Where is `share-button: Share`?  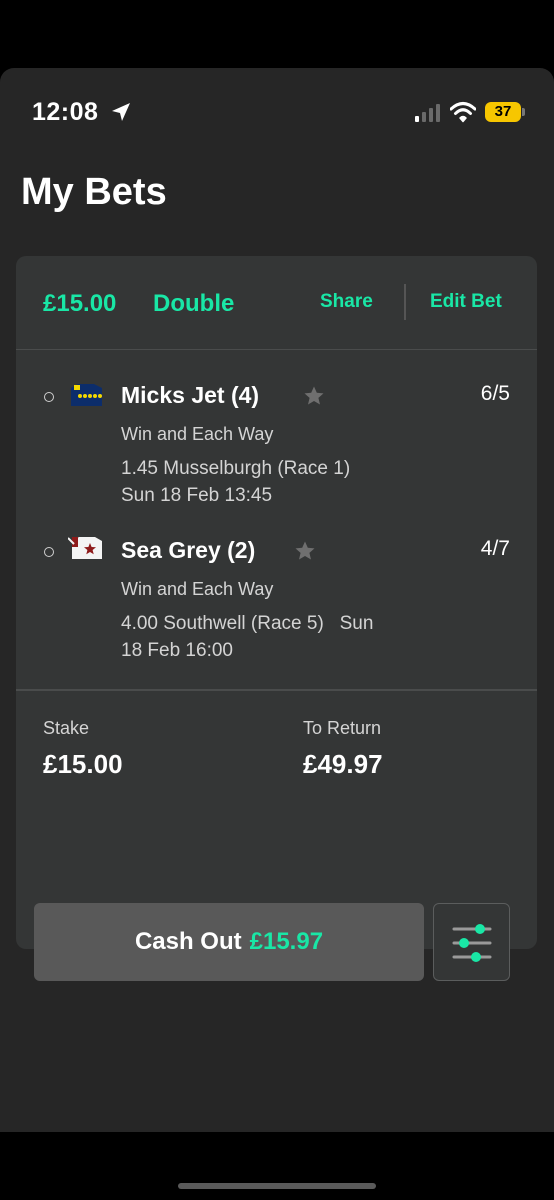 share-button: Share is located at coordinates (346, 302).